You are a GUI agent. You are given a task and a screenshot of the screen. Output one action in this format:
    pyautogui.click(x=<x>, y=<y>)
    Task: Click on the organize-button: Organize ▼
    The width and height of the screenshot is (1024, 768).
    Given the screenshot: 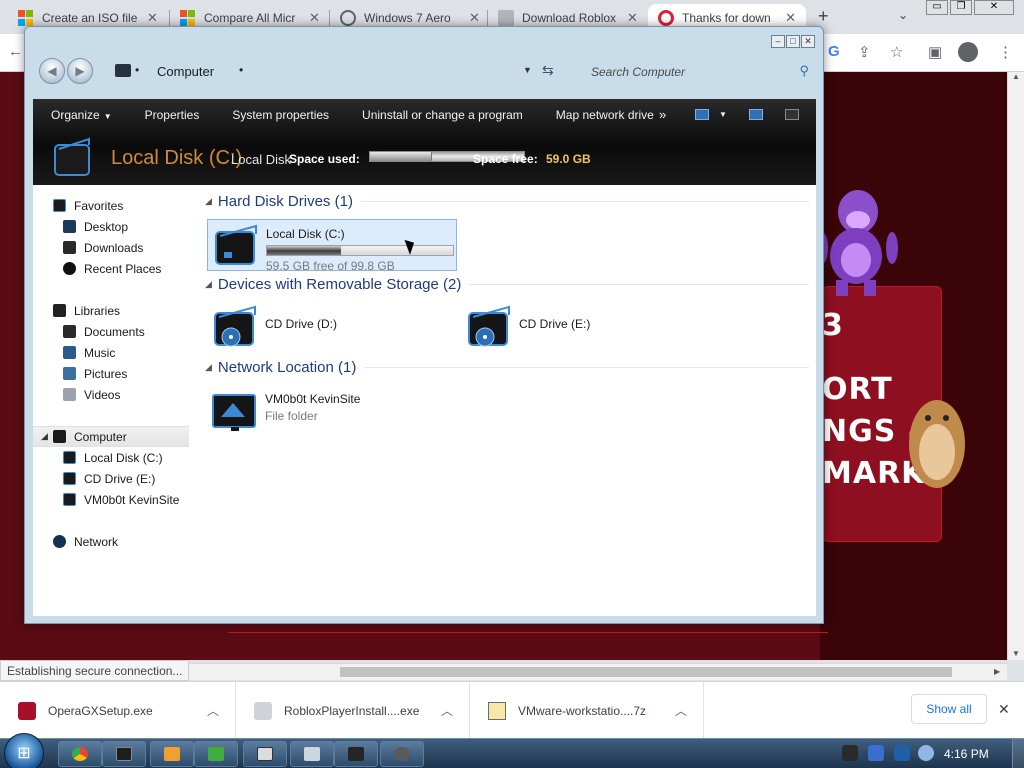 What is the action you would take?
    pyautogui.click(x=80, y=115)
    